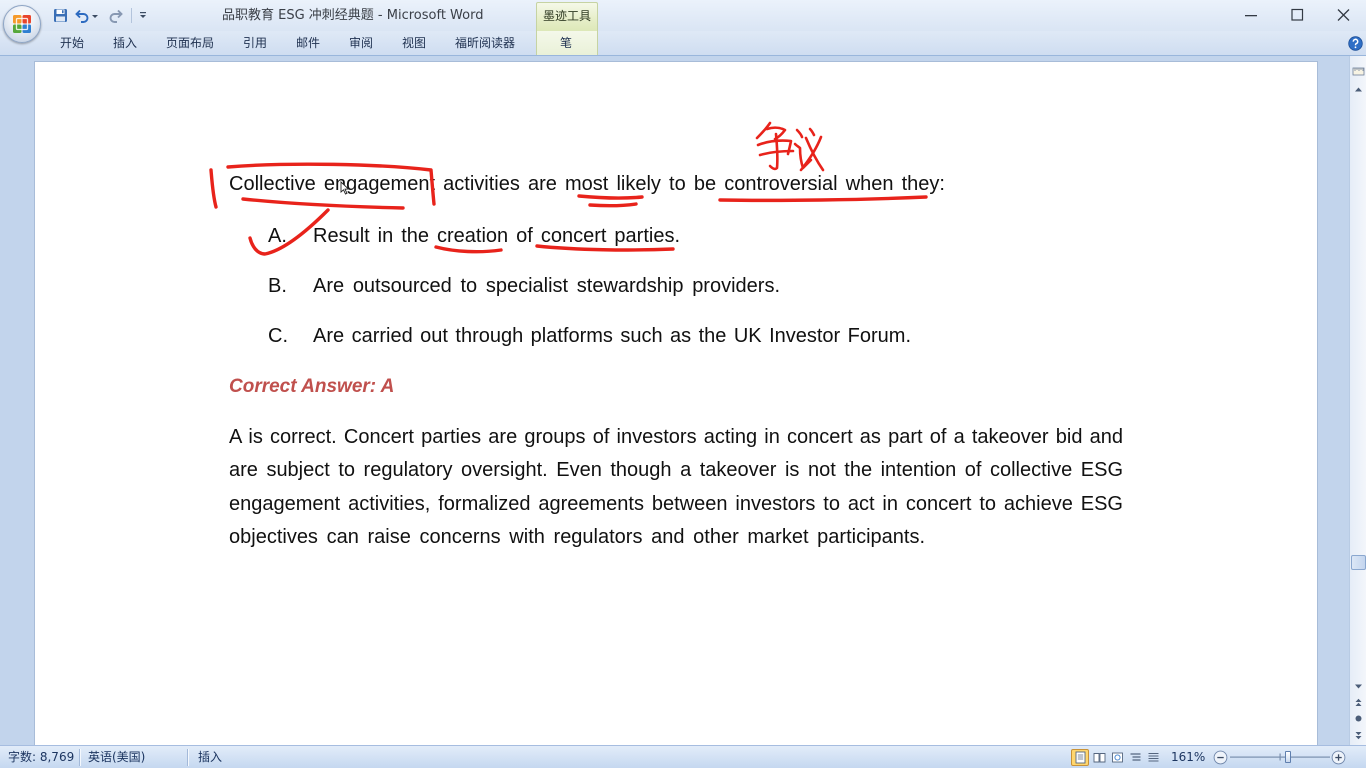 The height and width of the screenshot is (768, 1366). I want to click on zoom-slider, so click(1280, 757).